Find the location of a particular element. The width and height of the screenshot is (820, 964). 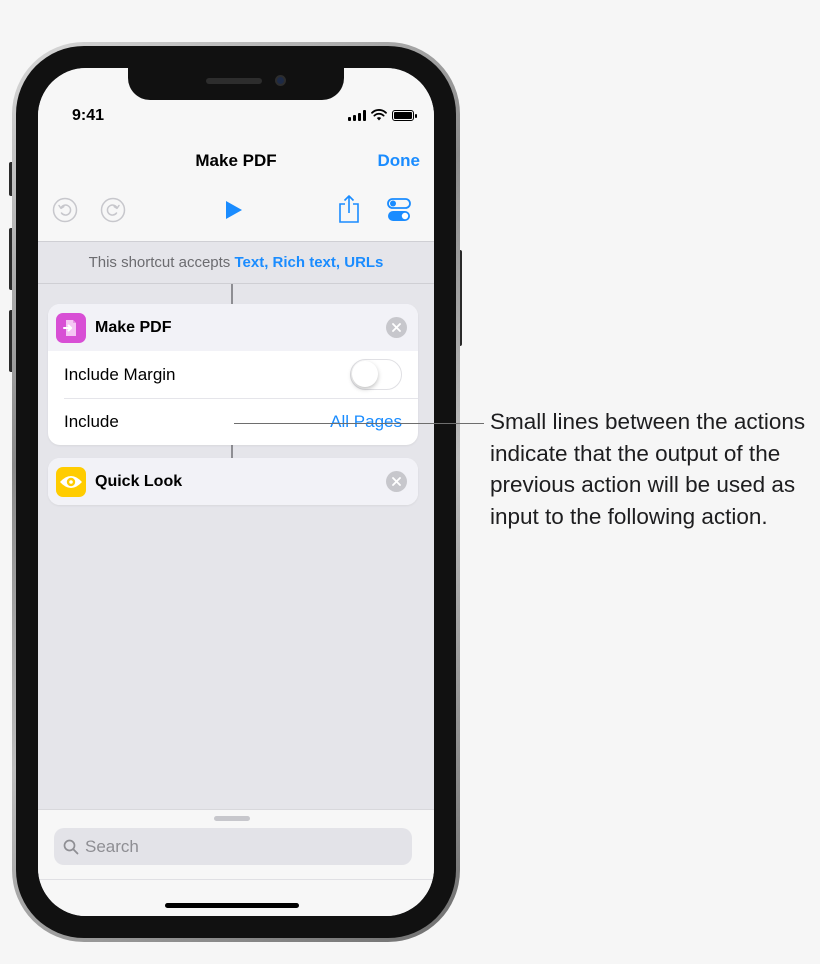

actions-search-sheet: Search is located at coordinates (236, 862).